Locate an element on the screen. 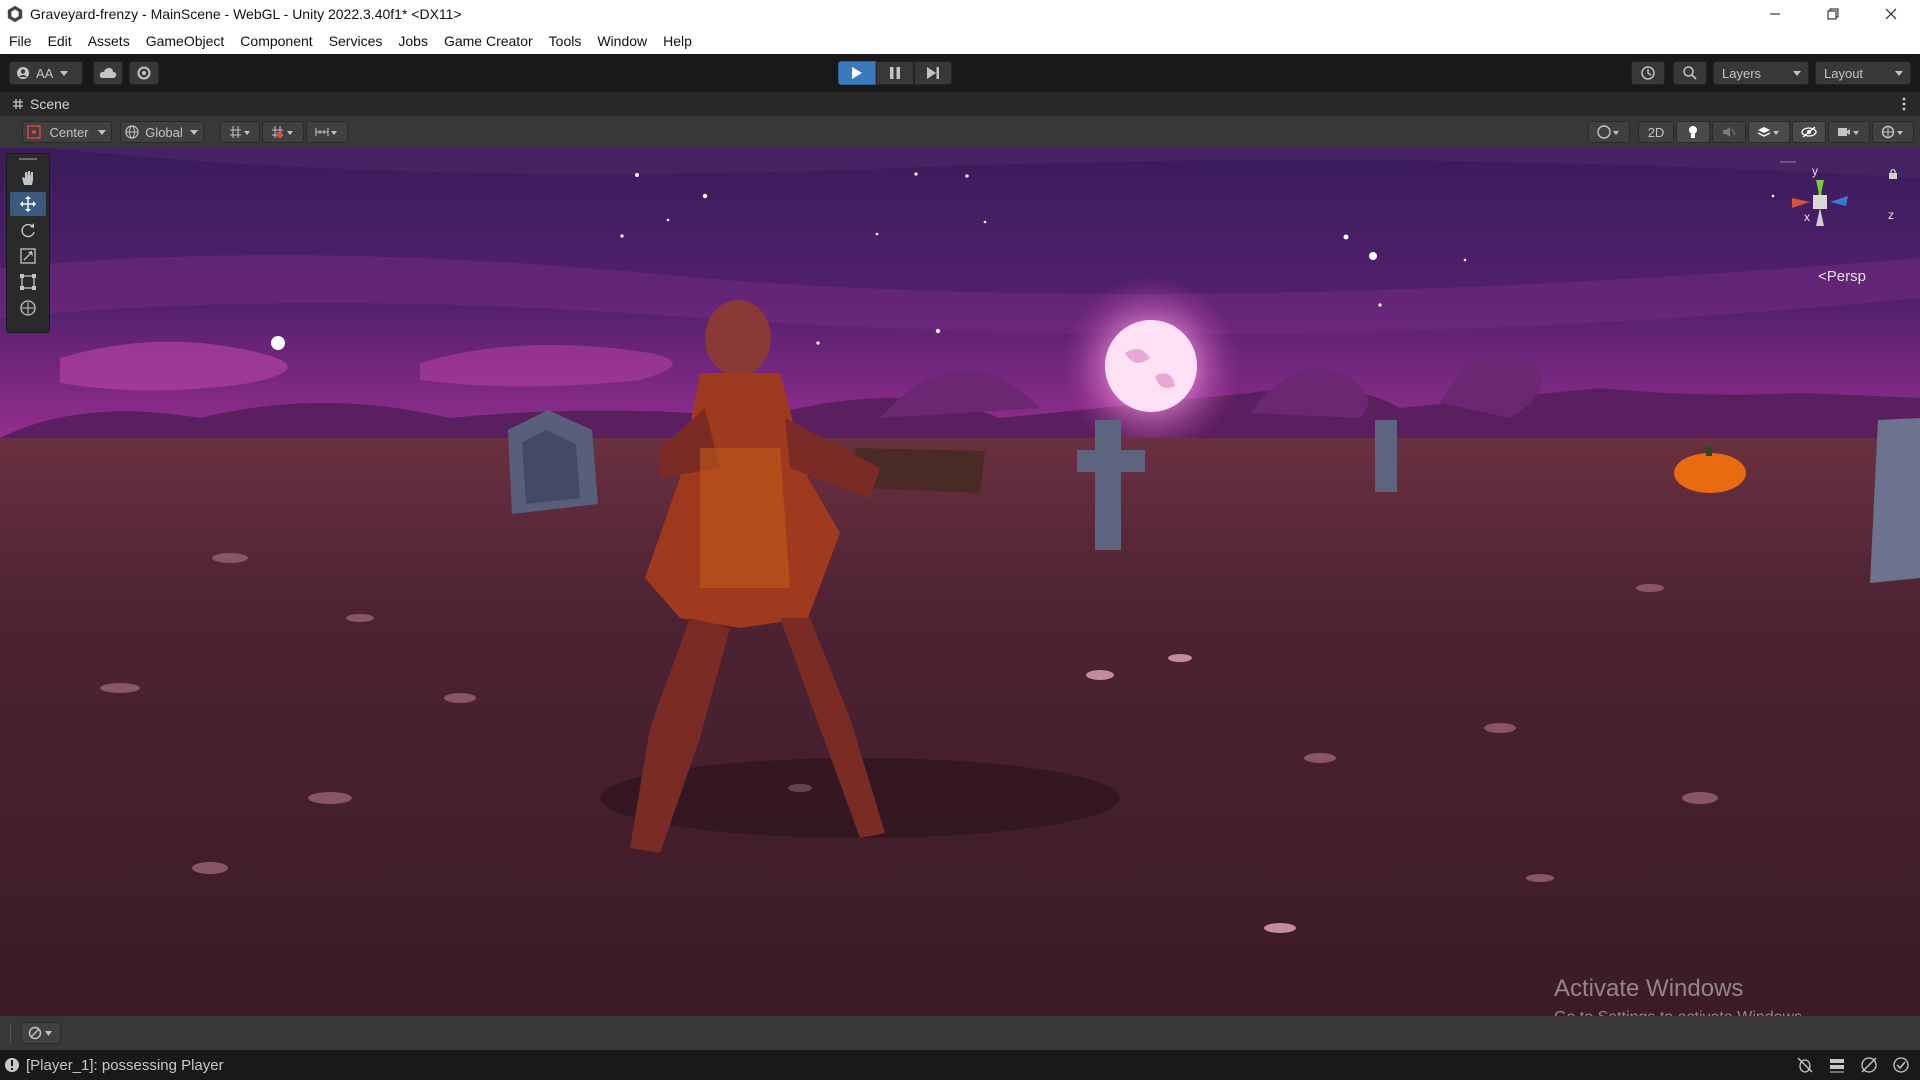 The width and height of the screenshot is (1920, 1080). gizmo-y-label: y is located at coordinates (1815, 171).